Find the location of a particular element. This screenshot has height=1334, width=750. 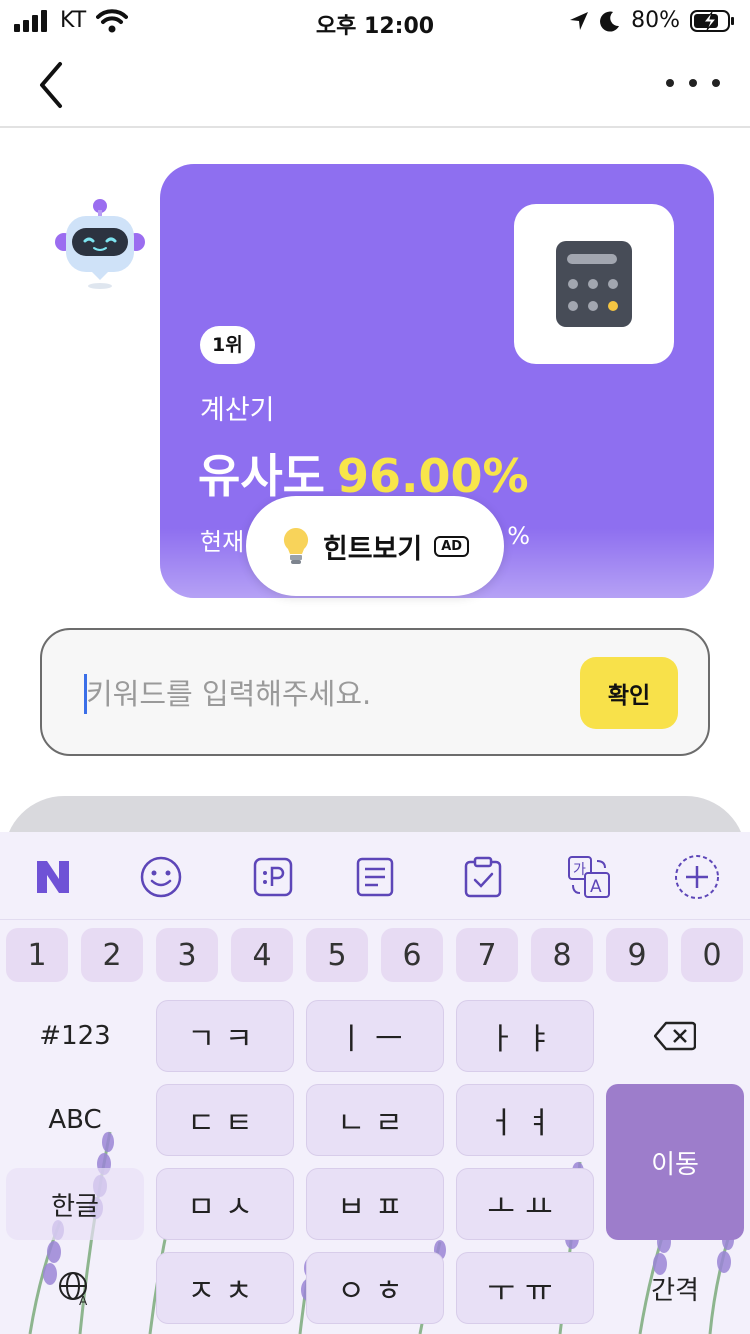

globe-icon: A is located at coordinates (73, 1289).